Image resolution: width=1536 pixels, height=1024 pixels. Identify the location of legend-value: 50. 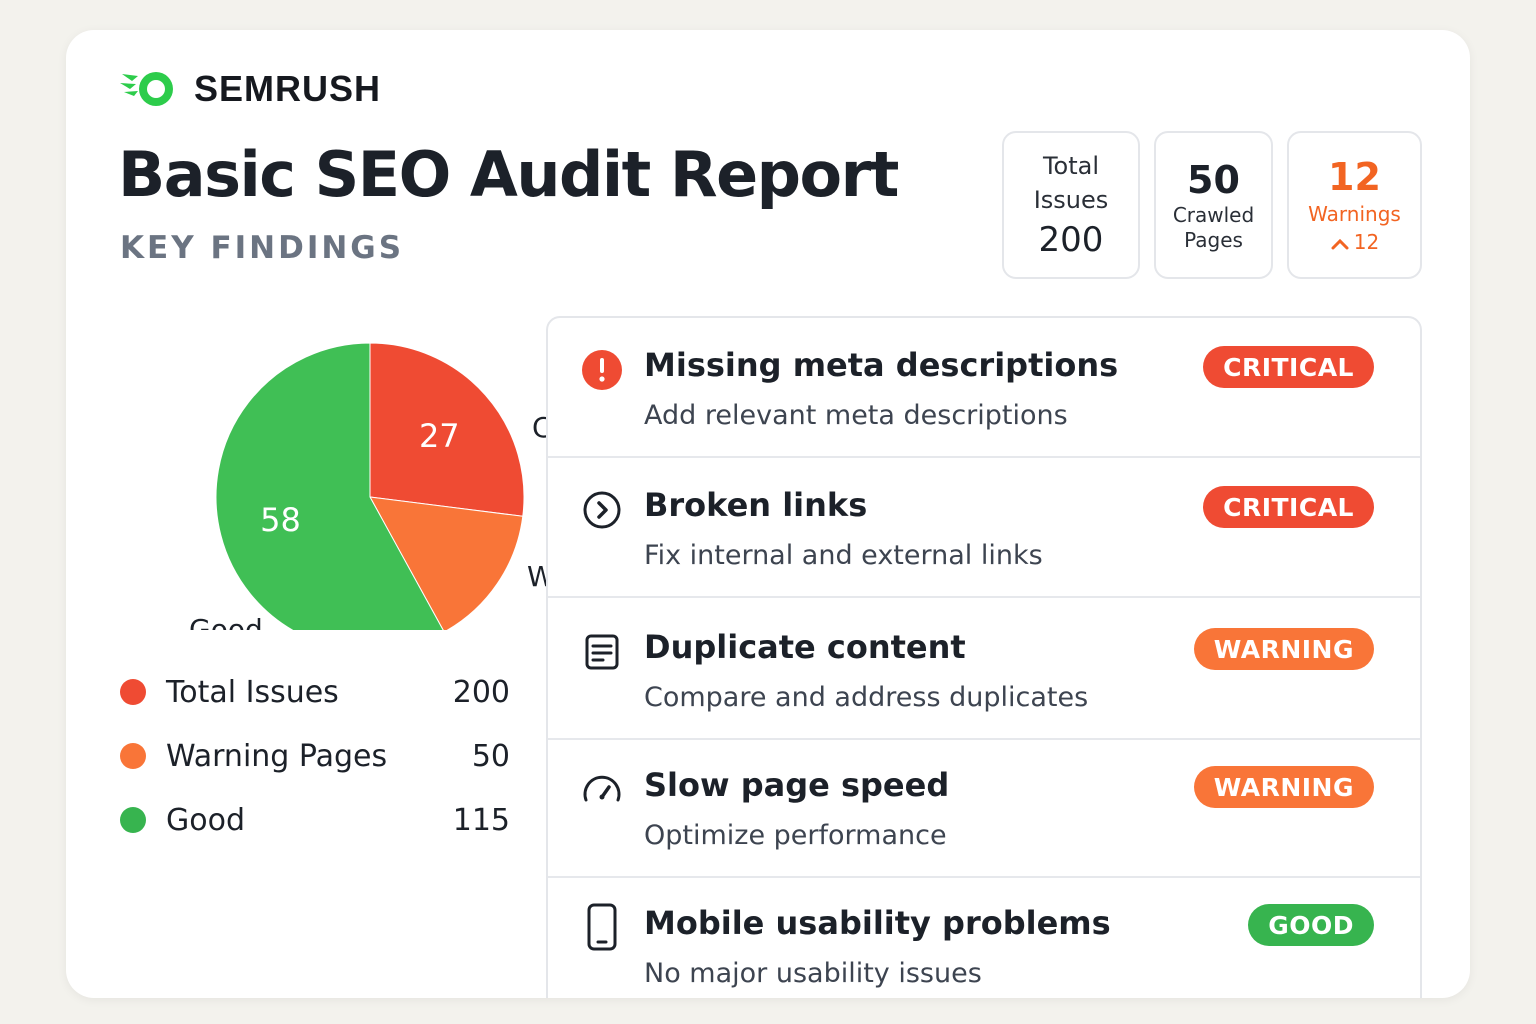
(490, 756).